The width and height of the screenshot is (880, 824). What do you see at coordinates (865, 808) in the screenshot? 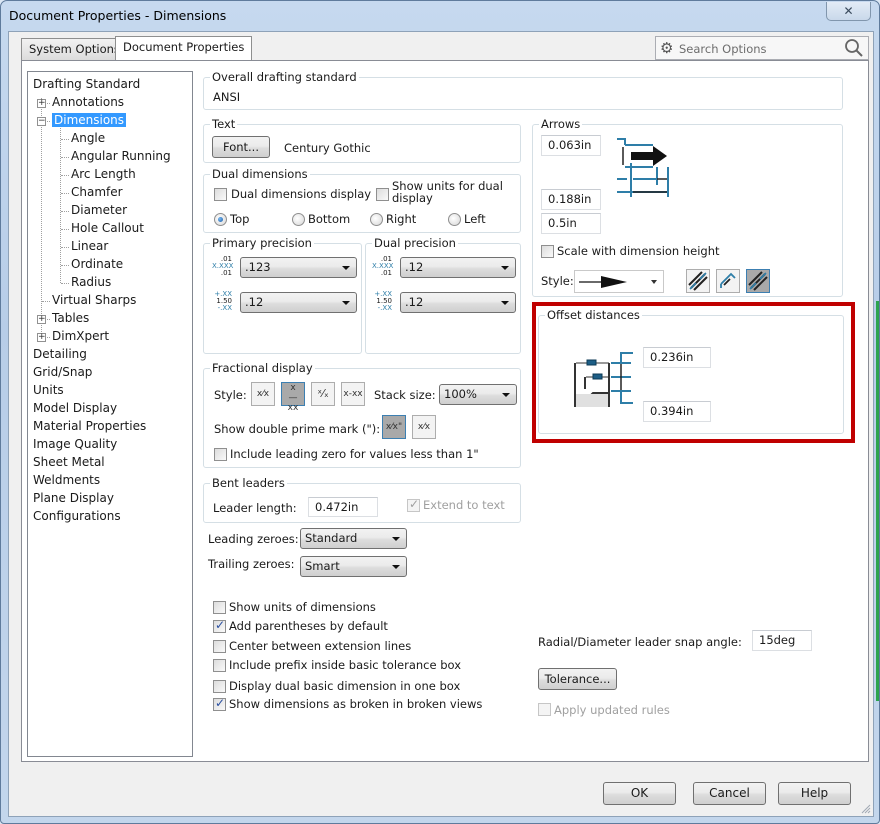
I see `resize-grip-icon` at bounding box center [865, 808].